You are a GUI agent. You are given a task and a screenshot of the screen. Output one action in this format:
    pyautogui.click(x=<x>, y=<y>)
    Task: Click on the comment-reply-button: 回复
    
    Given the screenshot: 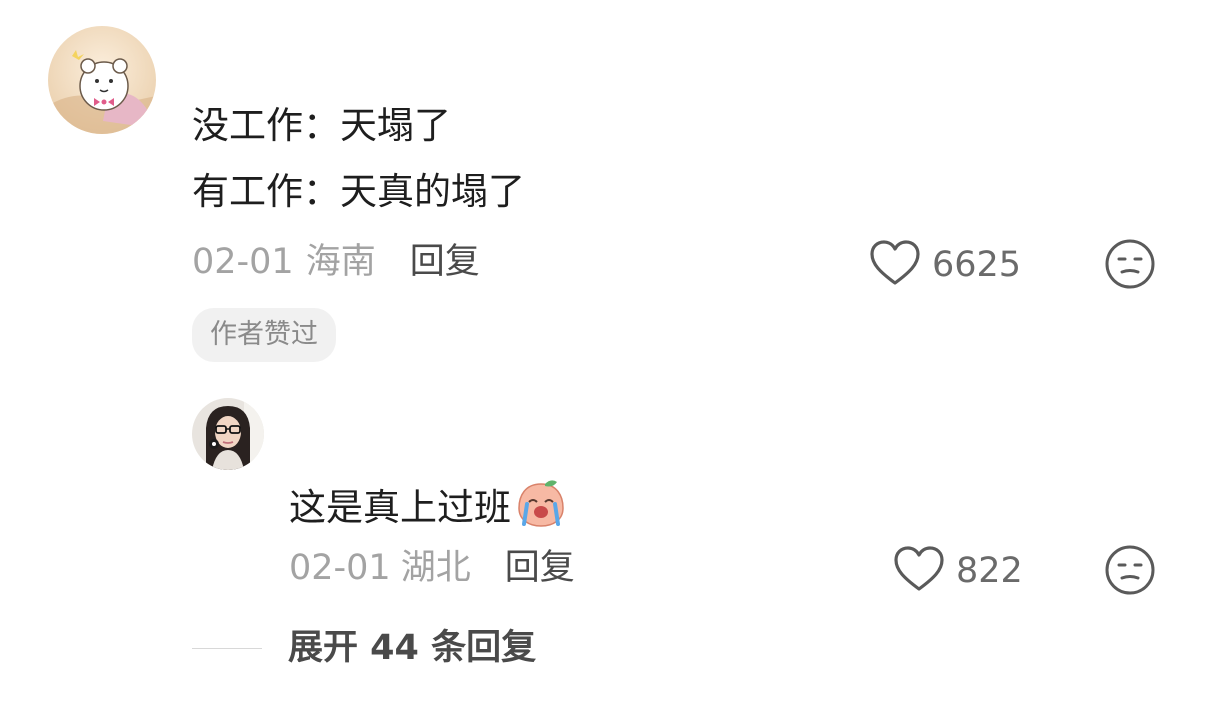 What is the action you would take?
    pyautogui.click(x=445, y=262)
    